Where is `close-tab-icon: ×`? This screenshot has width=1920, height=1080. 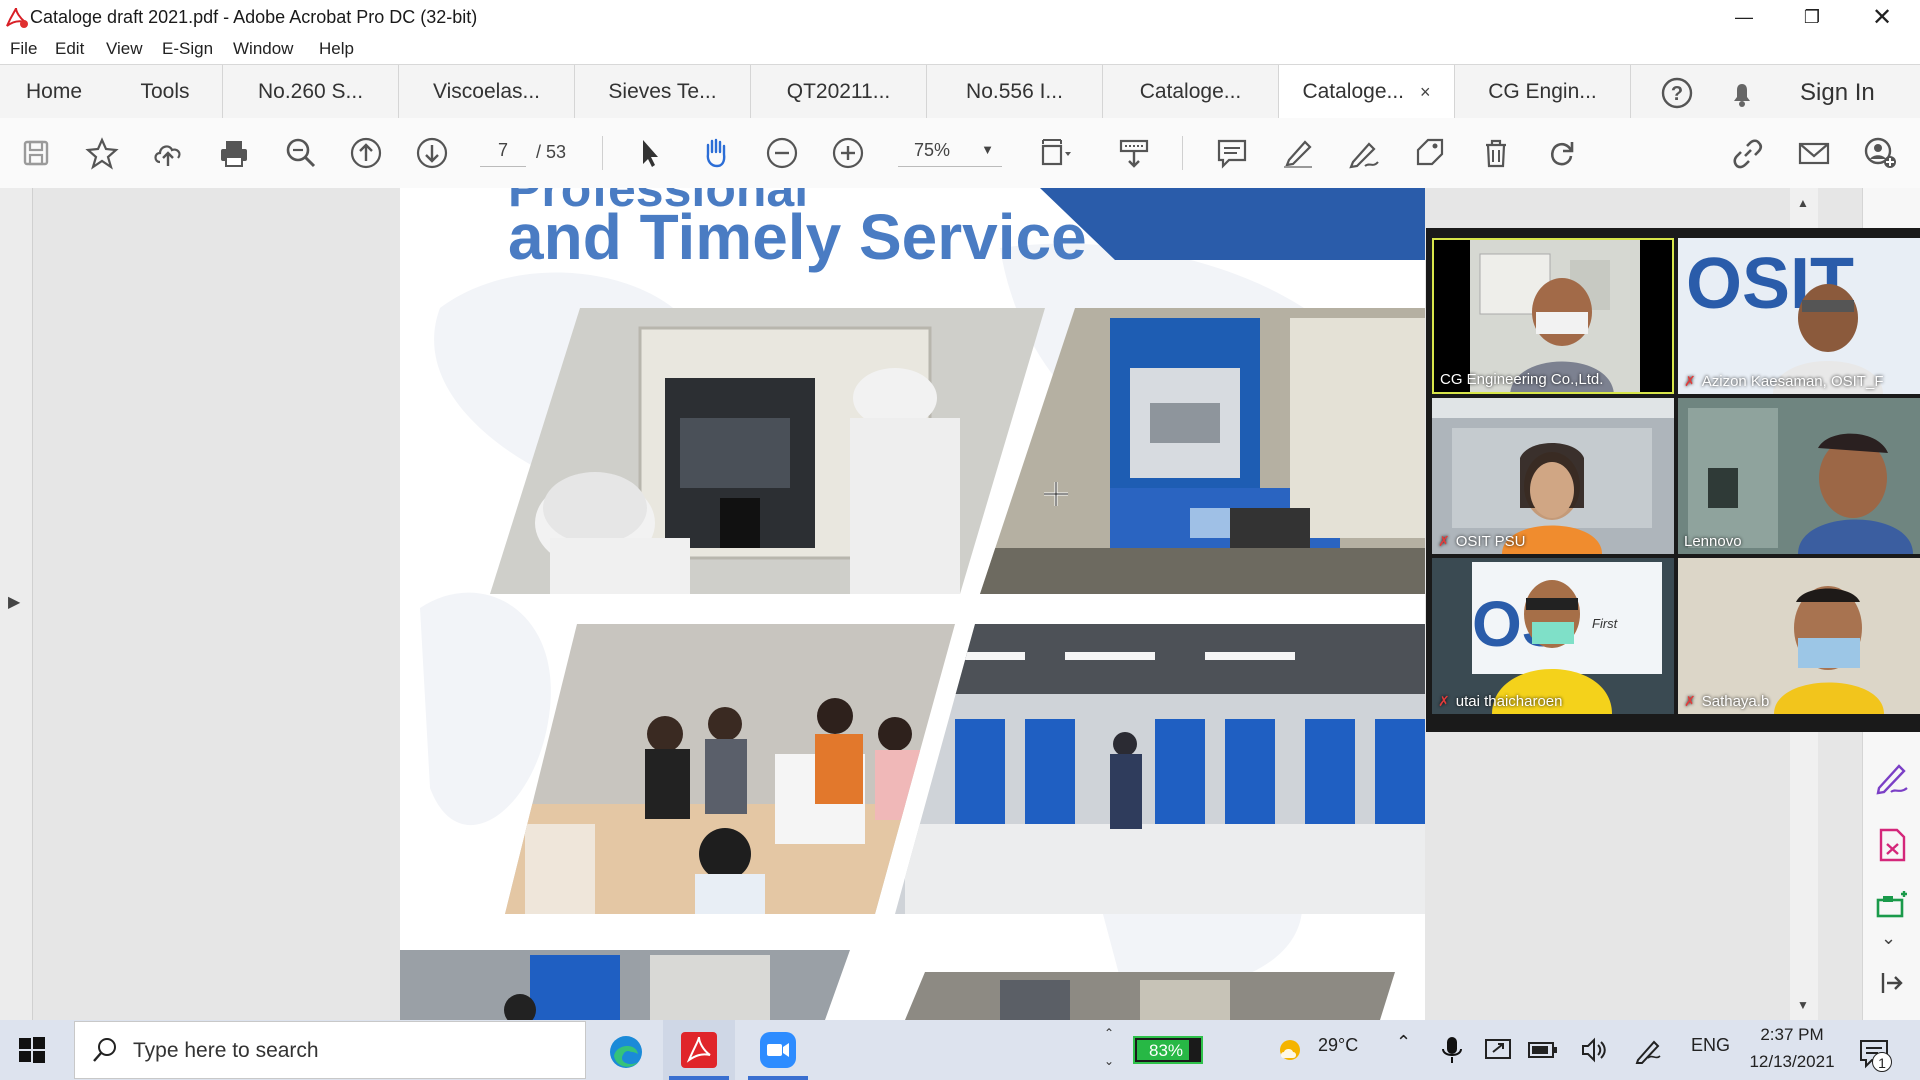 close-tab-icon: × is located at coordinates (1425, 92).